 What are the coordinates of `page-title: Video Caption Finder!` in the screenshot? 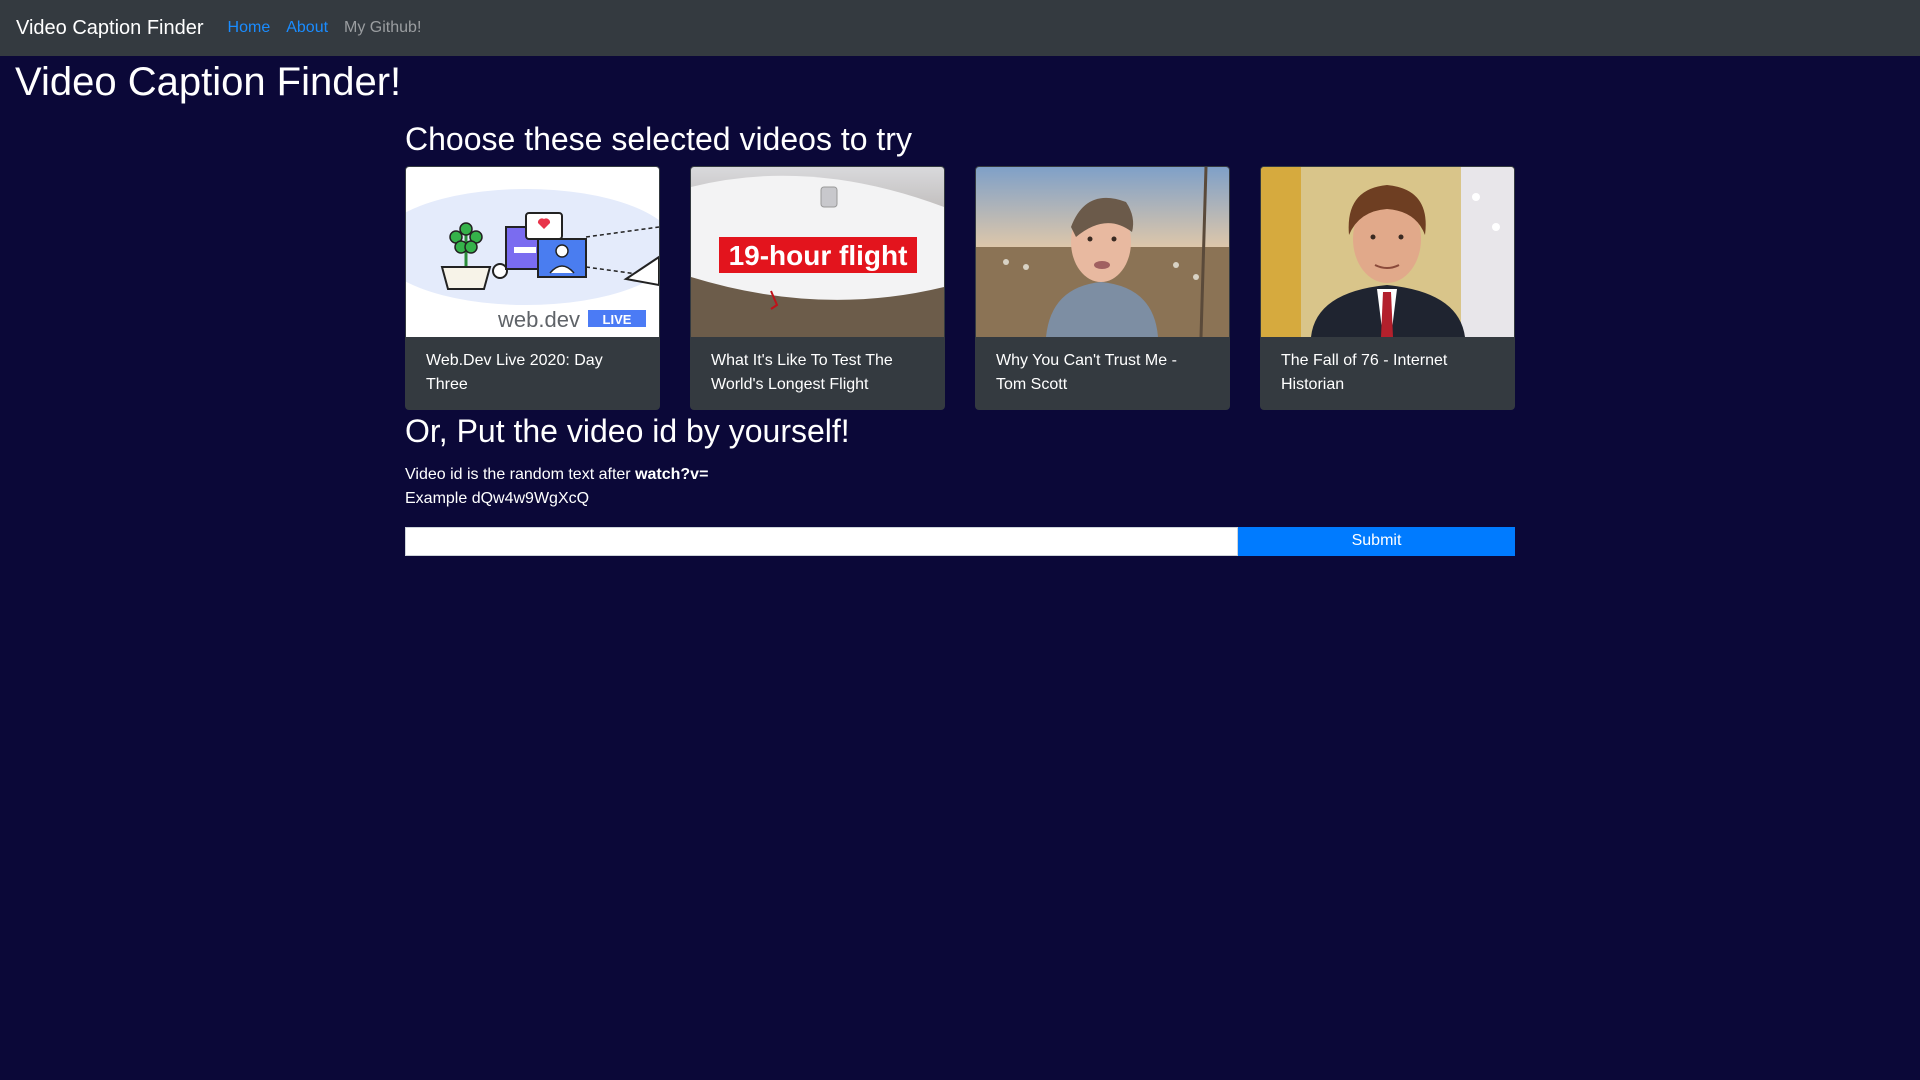 It's located at (208, 82).